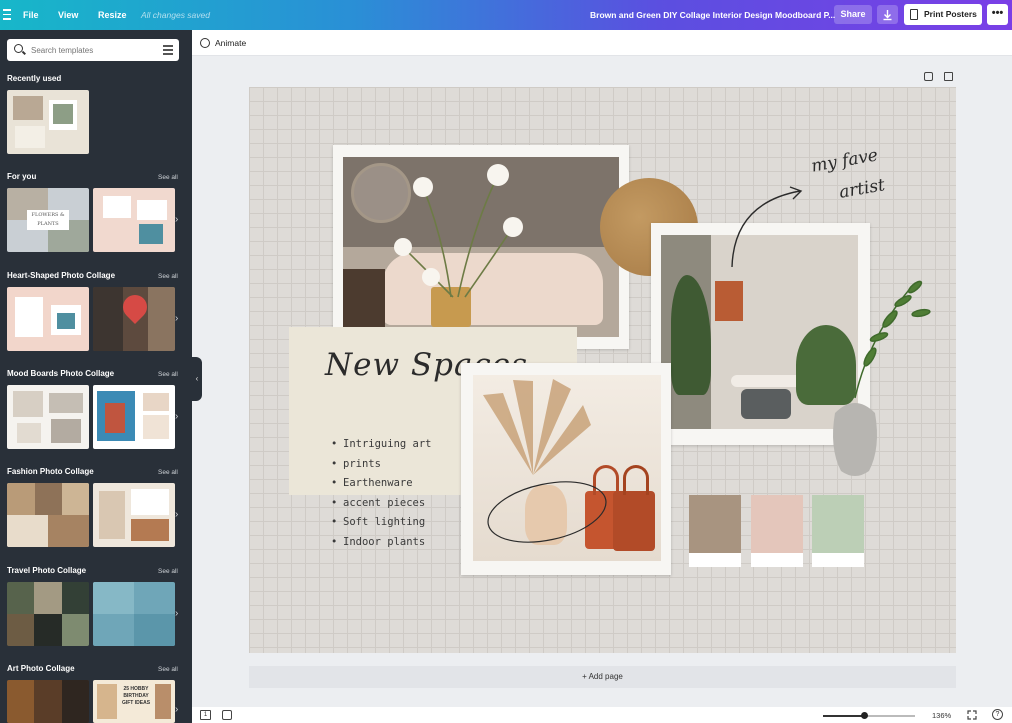 The width and height of the screenshot is (1012, 723). What do you see at coordinates (61, 275) in the screenshot?
I see `section-title-heart-shaped: Heart-Shaped Photo Collage` at bounding box center [61, 275].